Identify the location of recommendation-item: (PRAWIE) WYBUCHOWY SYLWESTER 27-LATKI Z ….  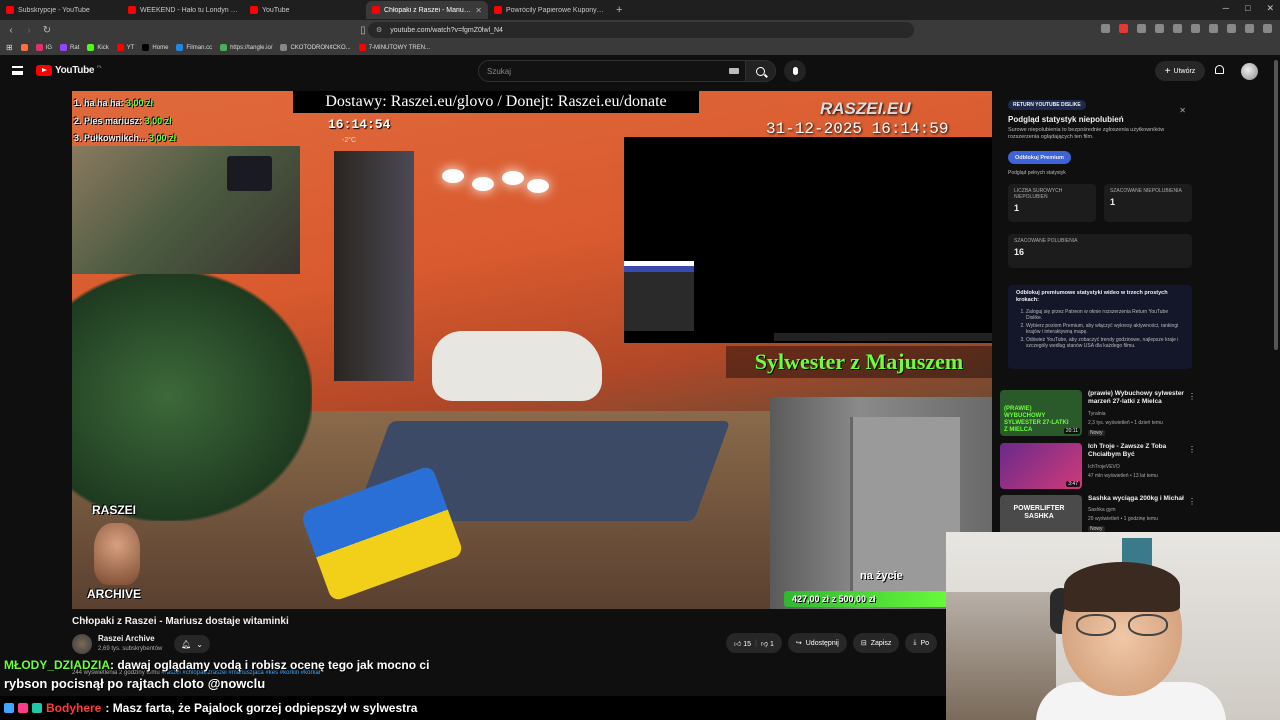
(1098, 414).